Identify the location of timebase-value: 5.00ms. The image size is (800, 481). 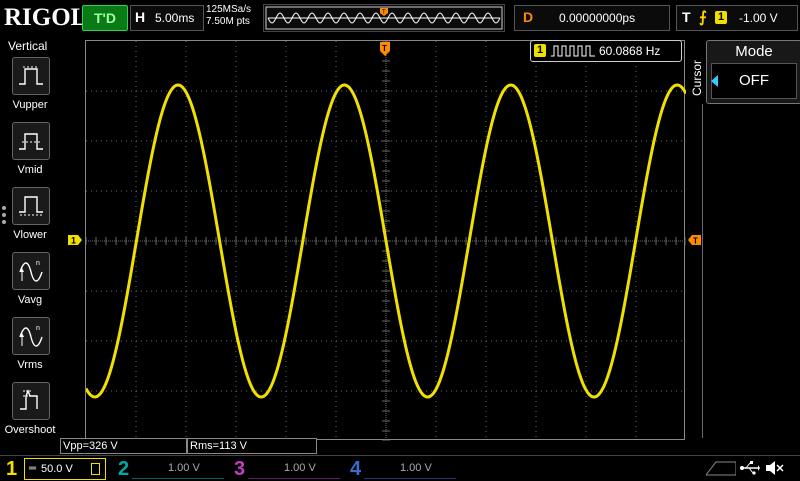
(175, 18).